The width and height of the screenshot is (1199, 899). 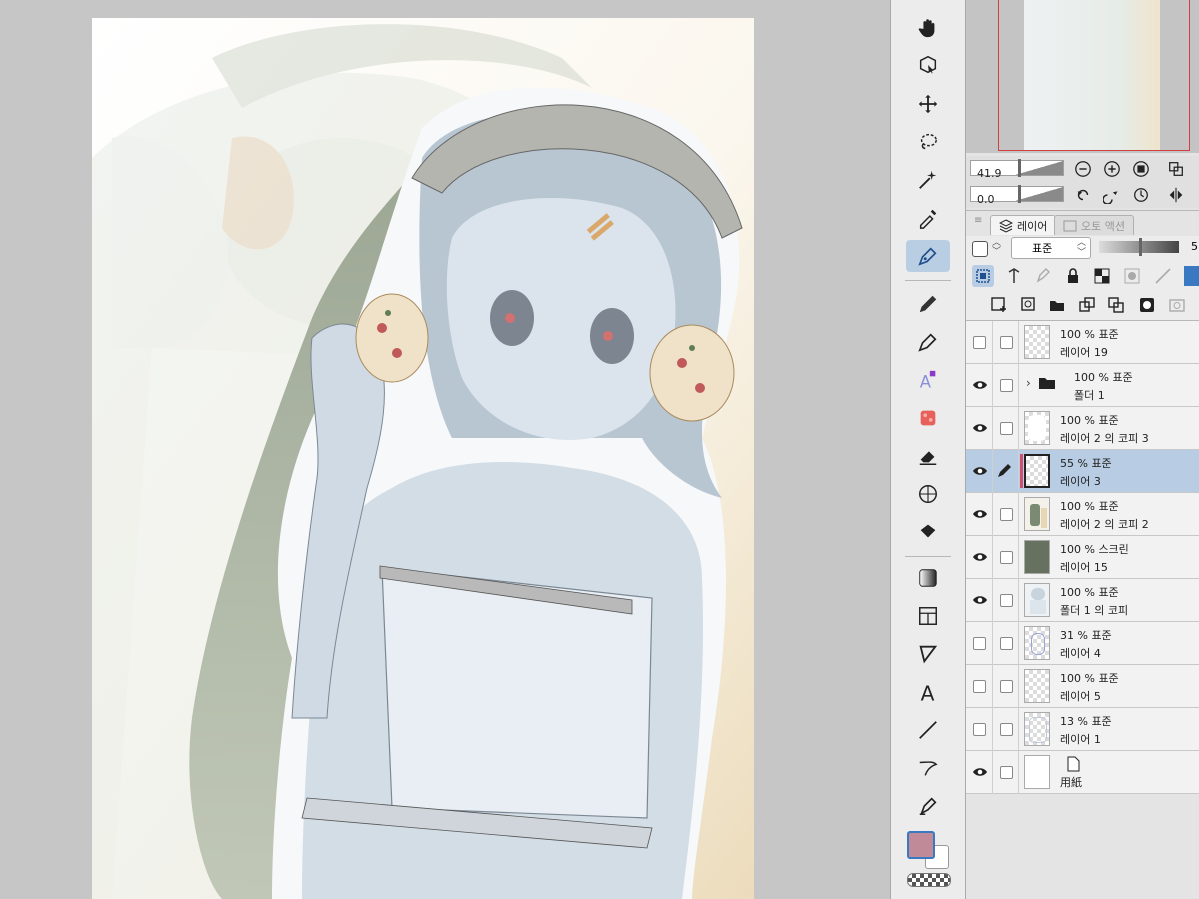 I want to click on clip-layer-icon, so click(x=983, y=276).